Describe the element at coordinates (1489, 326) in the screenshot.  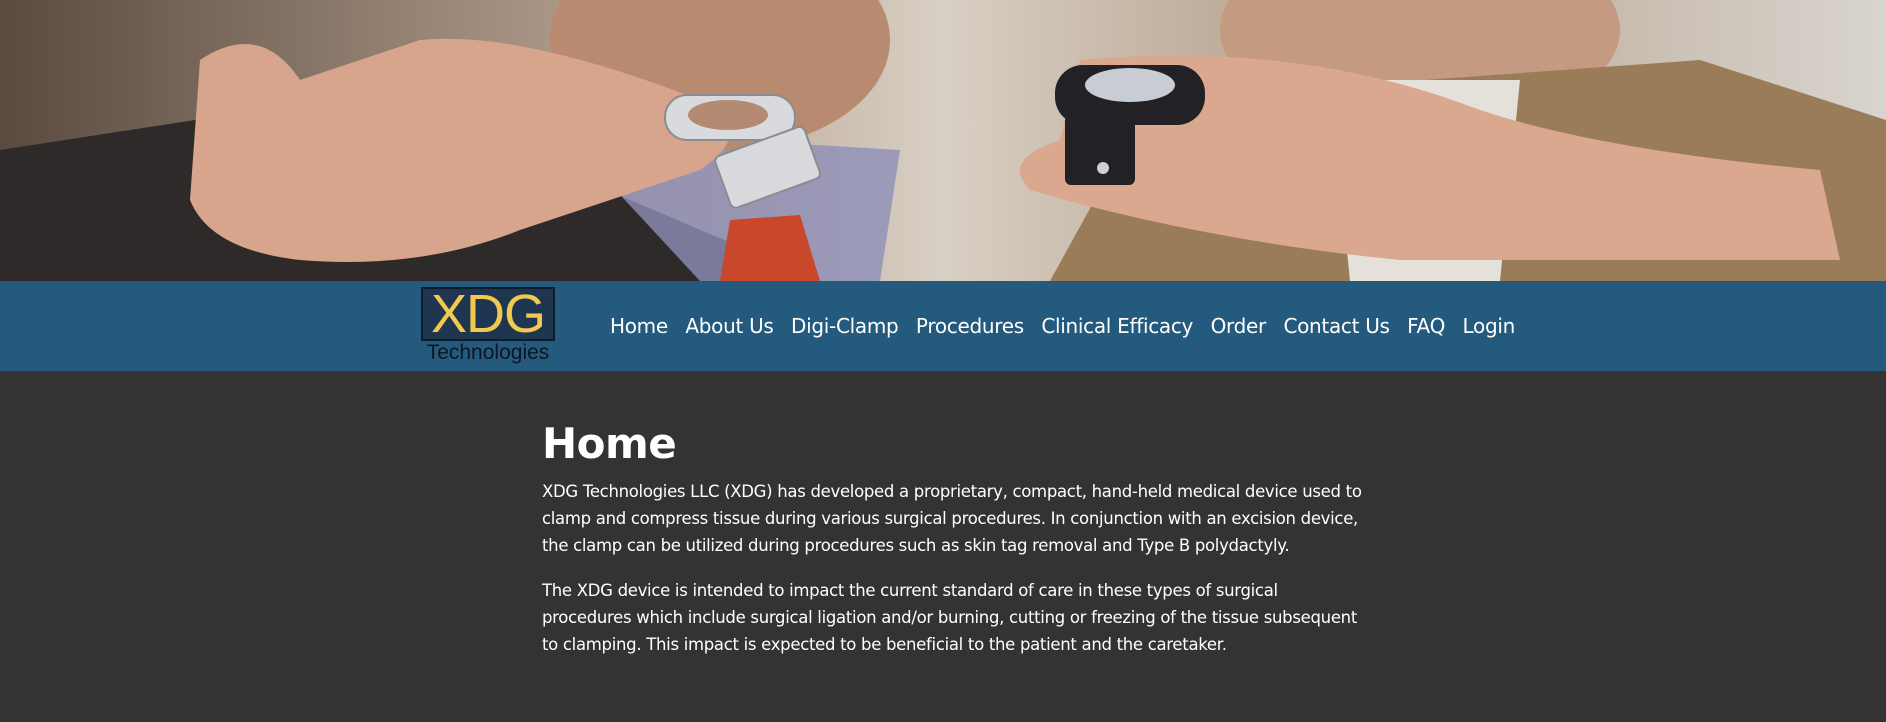
I see `nav-item-login: Login` at that location.